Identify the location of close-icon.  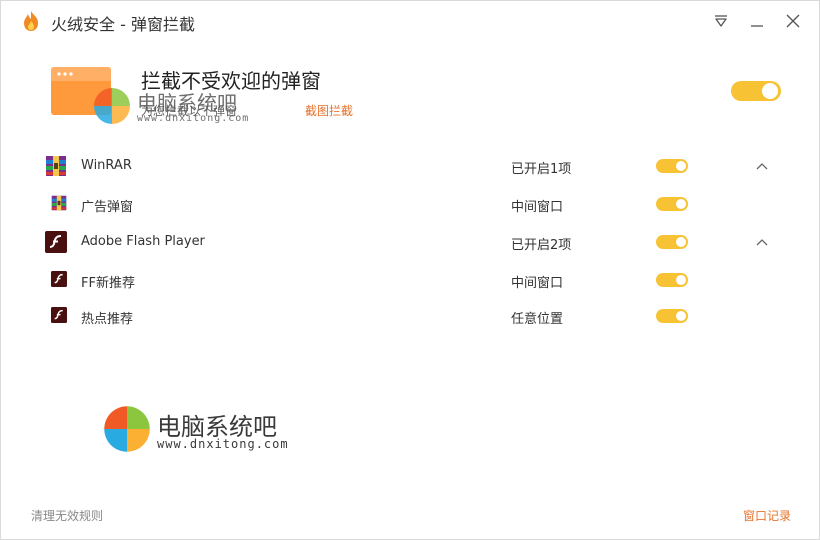
(793, 21).